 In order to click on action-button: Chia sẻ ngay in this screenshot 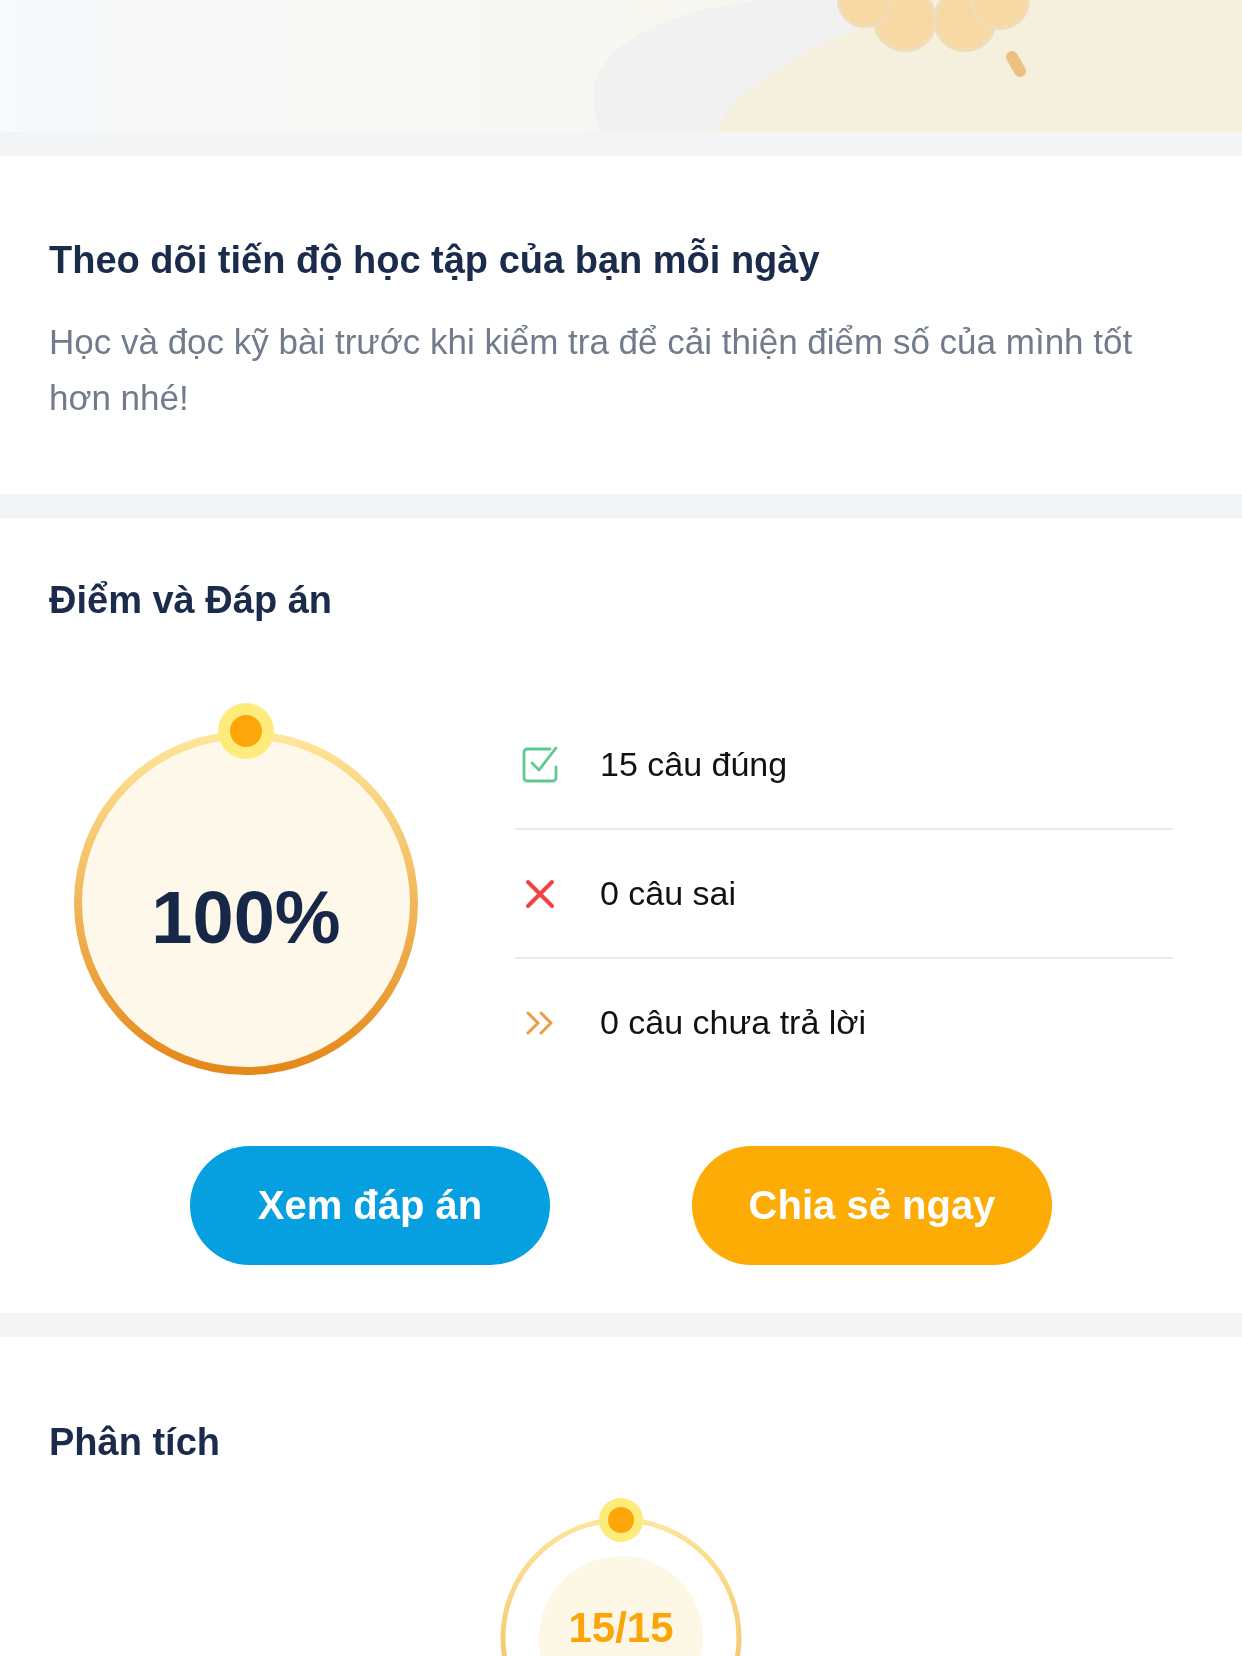, I will do `click(872, 1205)`.